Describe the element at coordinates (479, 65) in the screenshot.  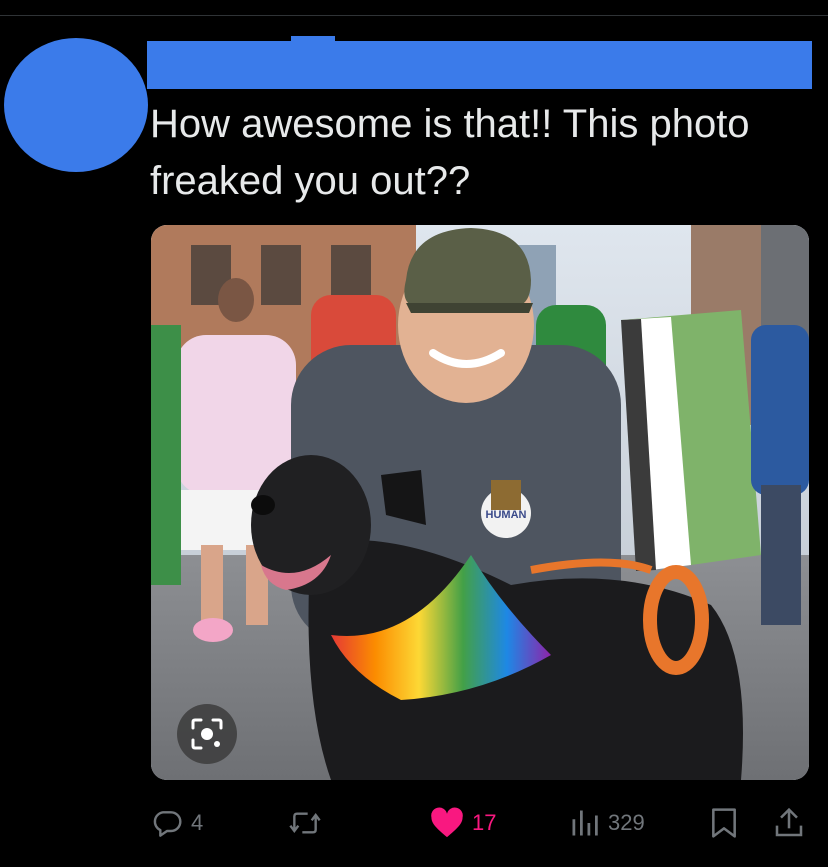
I see `author-name-redaction` at that location.